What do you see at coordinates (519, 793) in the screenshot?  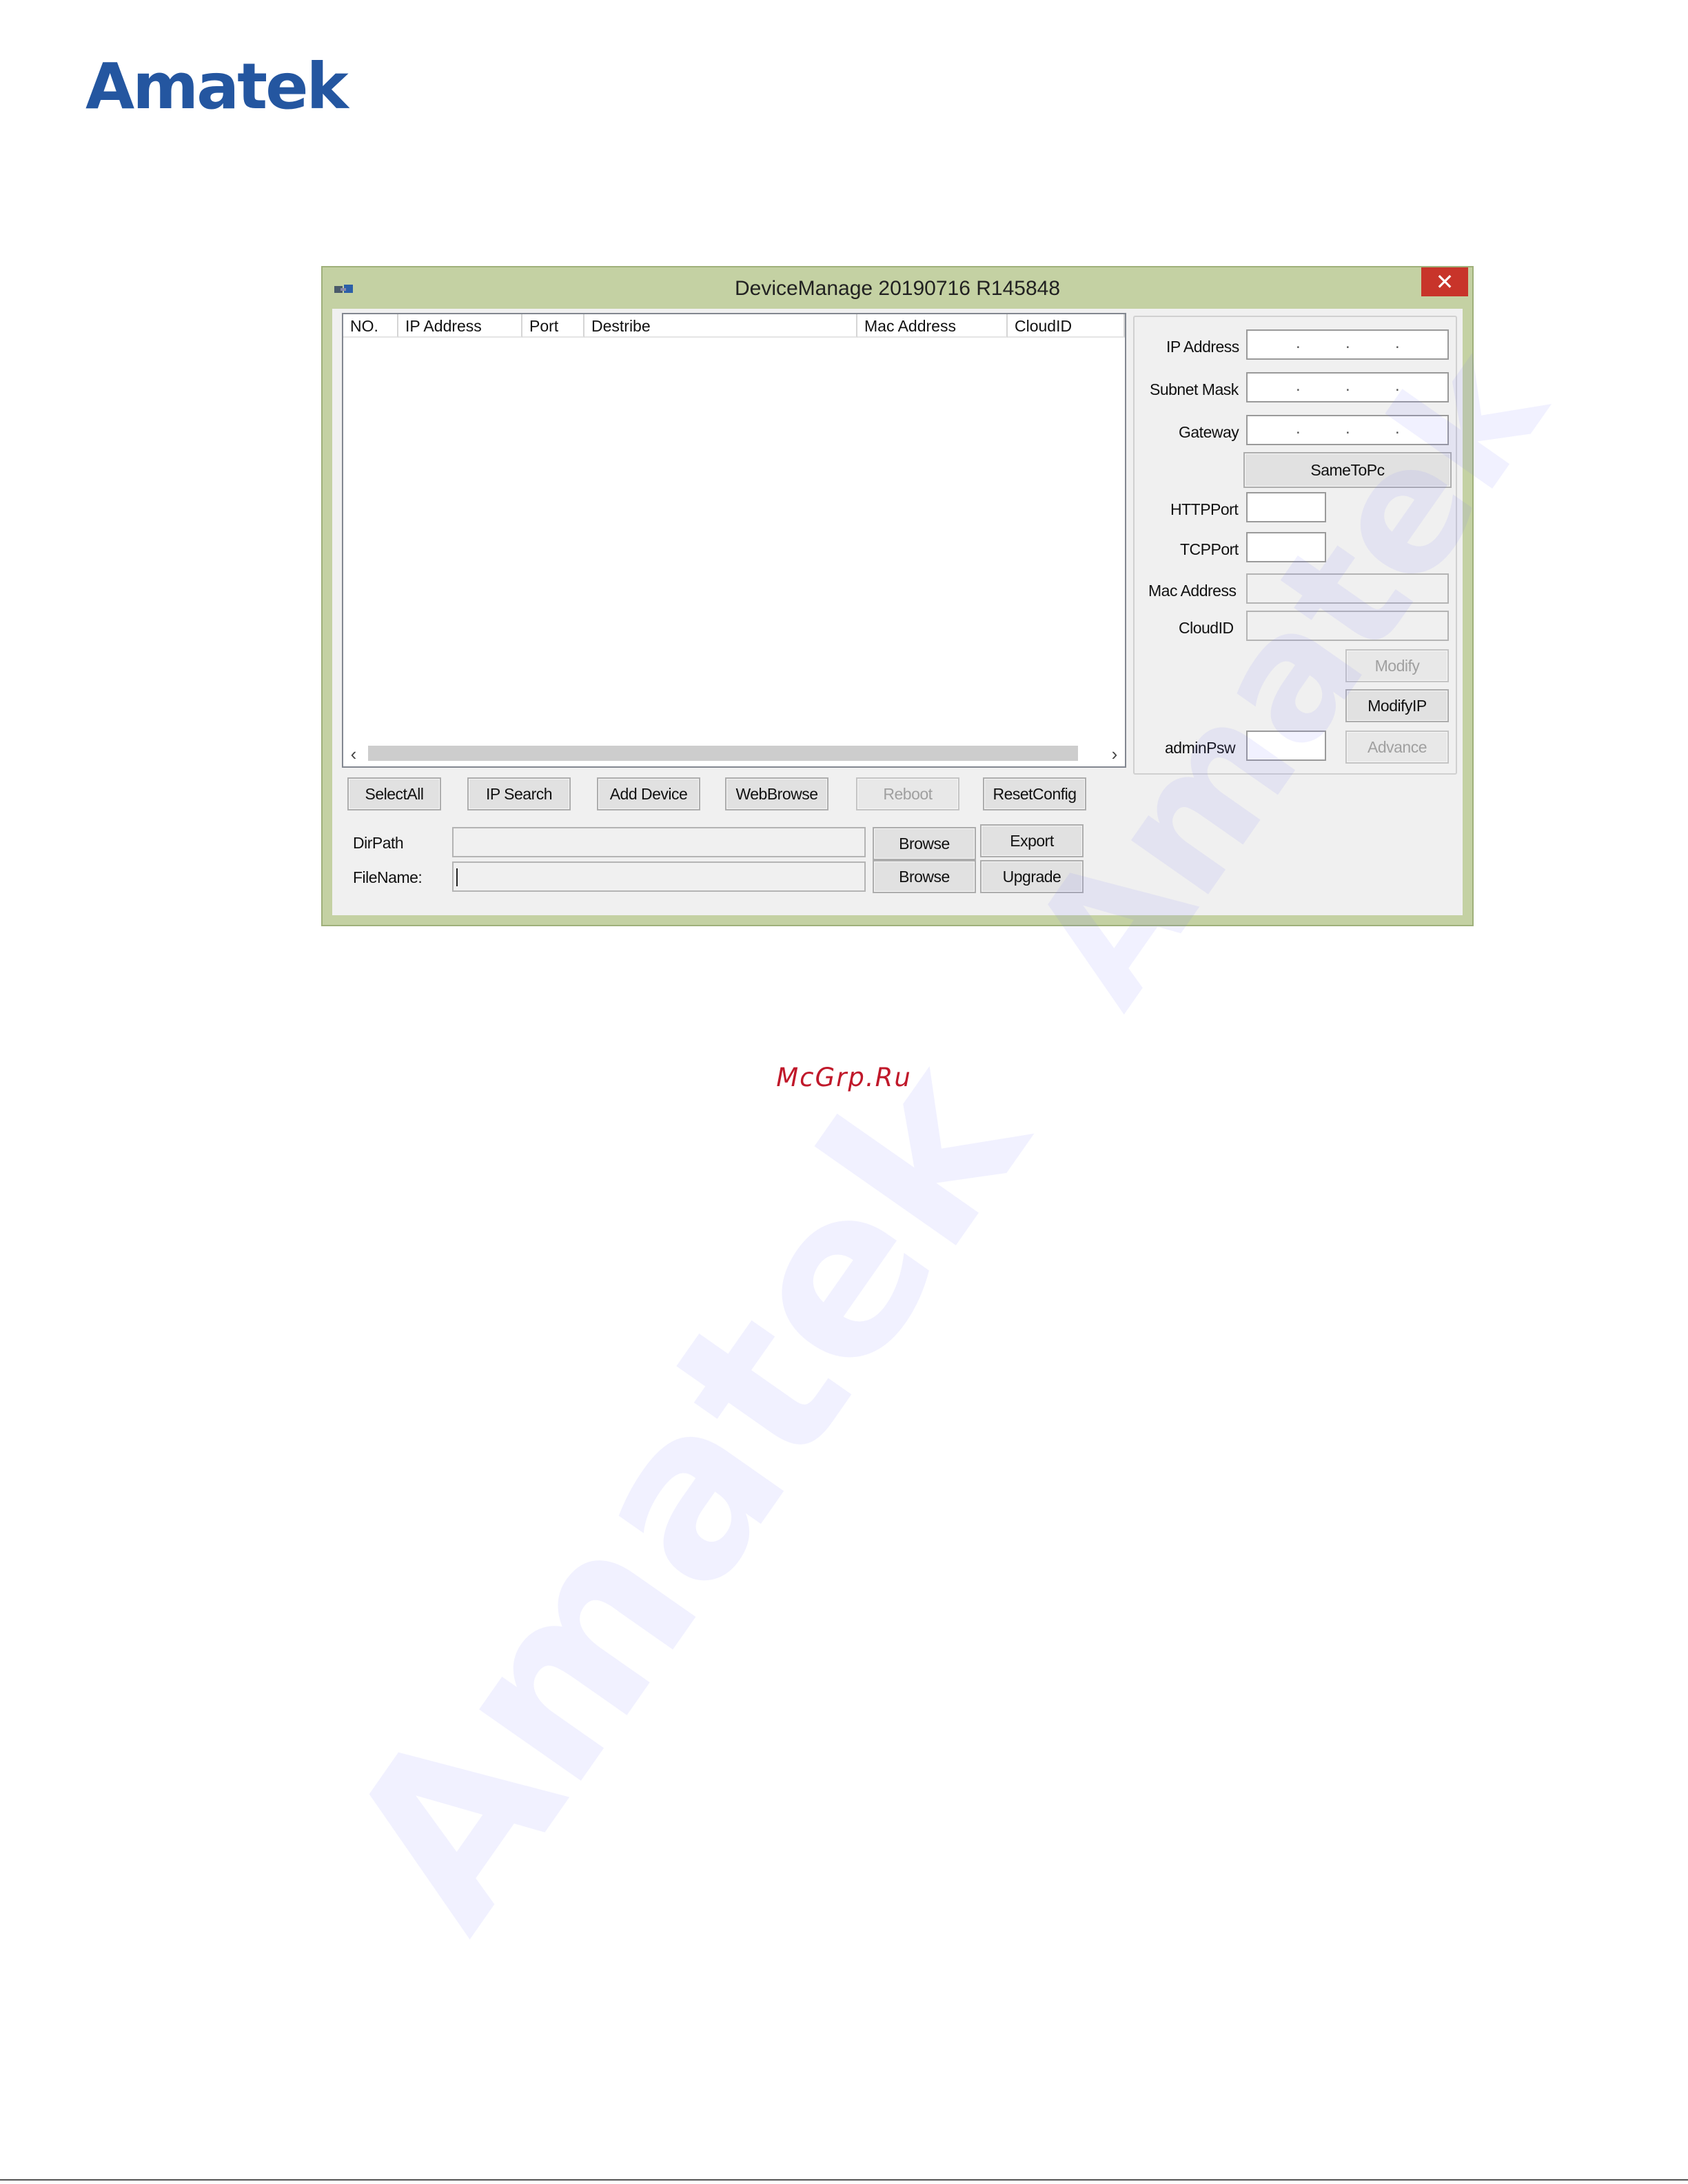 I see `ip-search-button: IP Search` at bounding box center [519, 793].